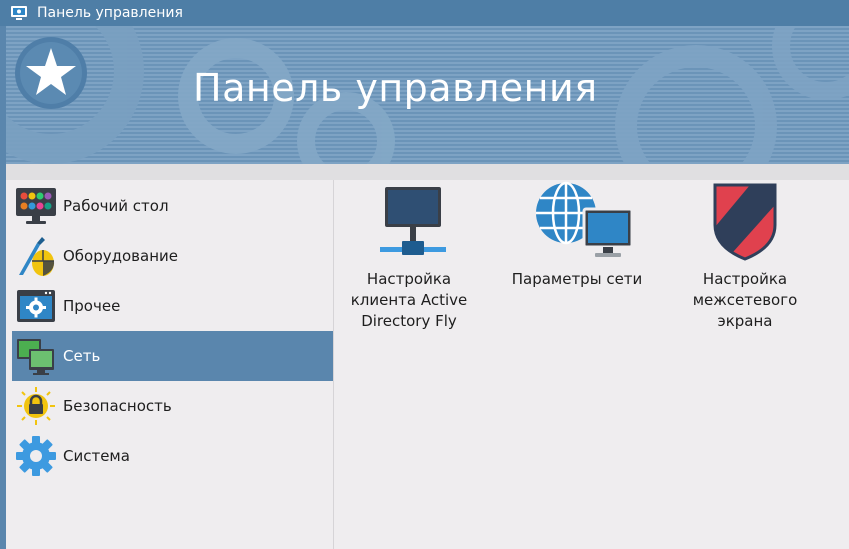 This screenshot has width=849, height=549. What do you see at coordinates (120, 256) in the screenshot?
I see `sidebar-item-label: Оборудование` at bounding box center [120, 256].